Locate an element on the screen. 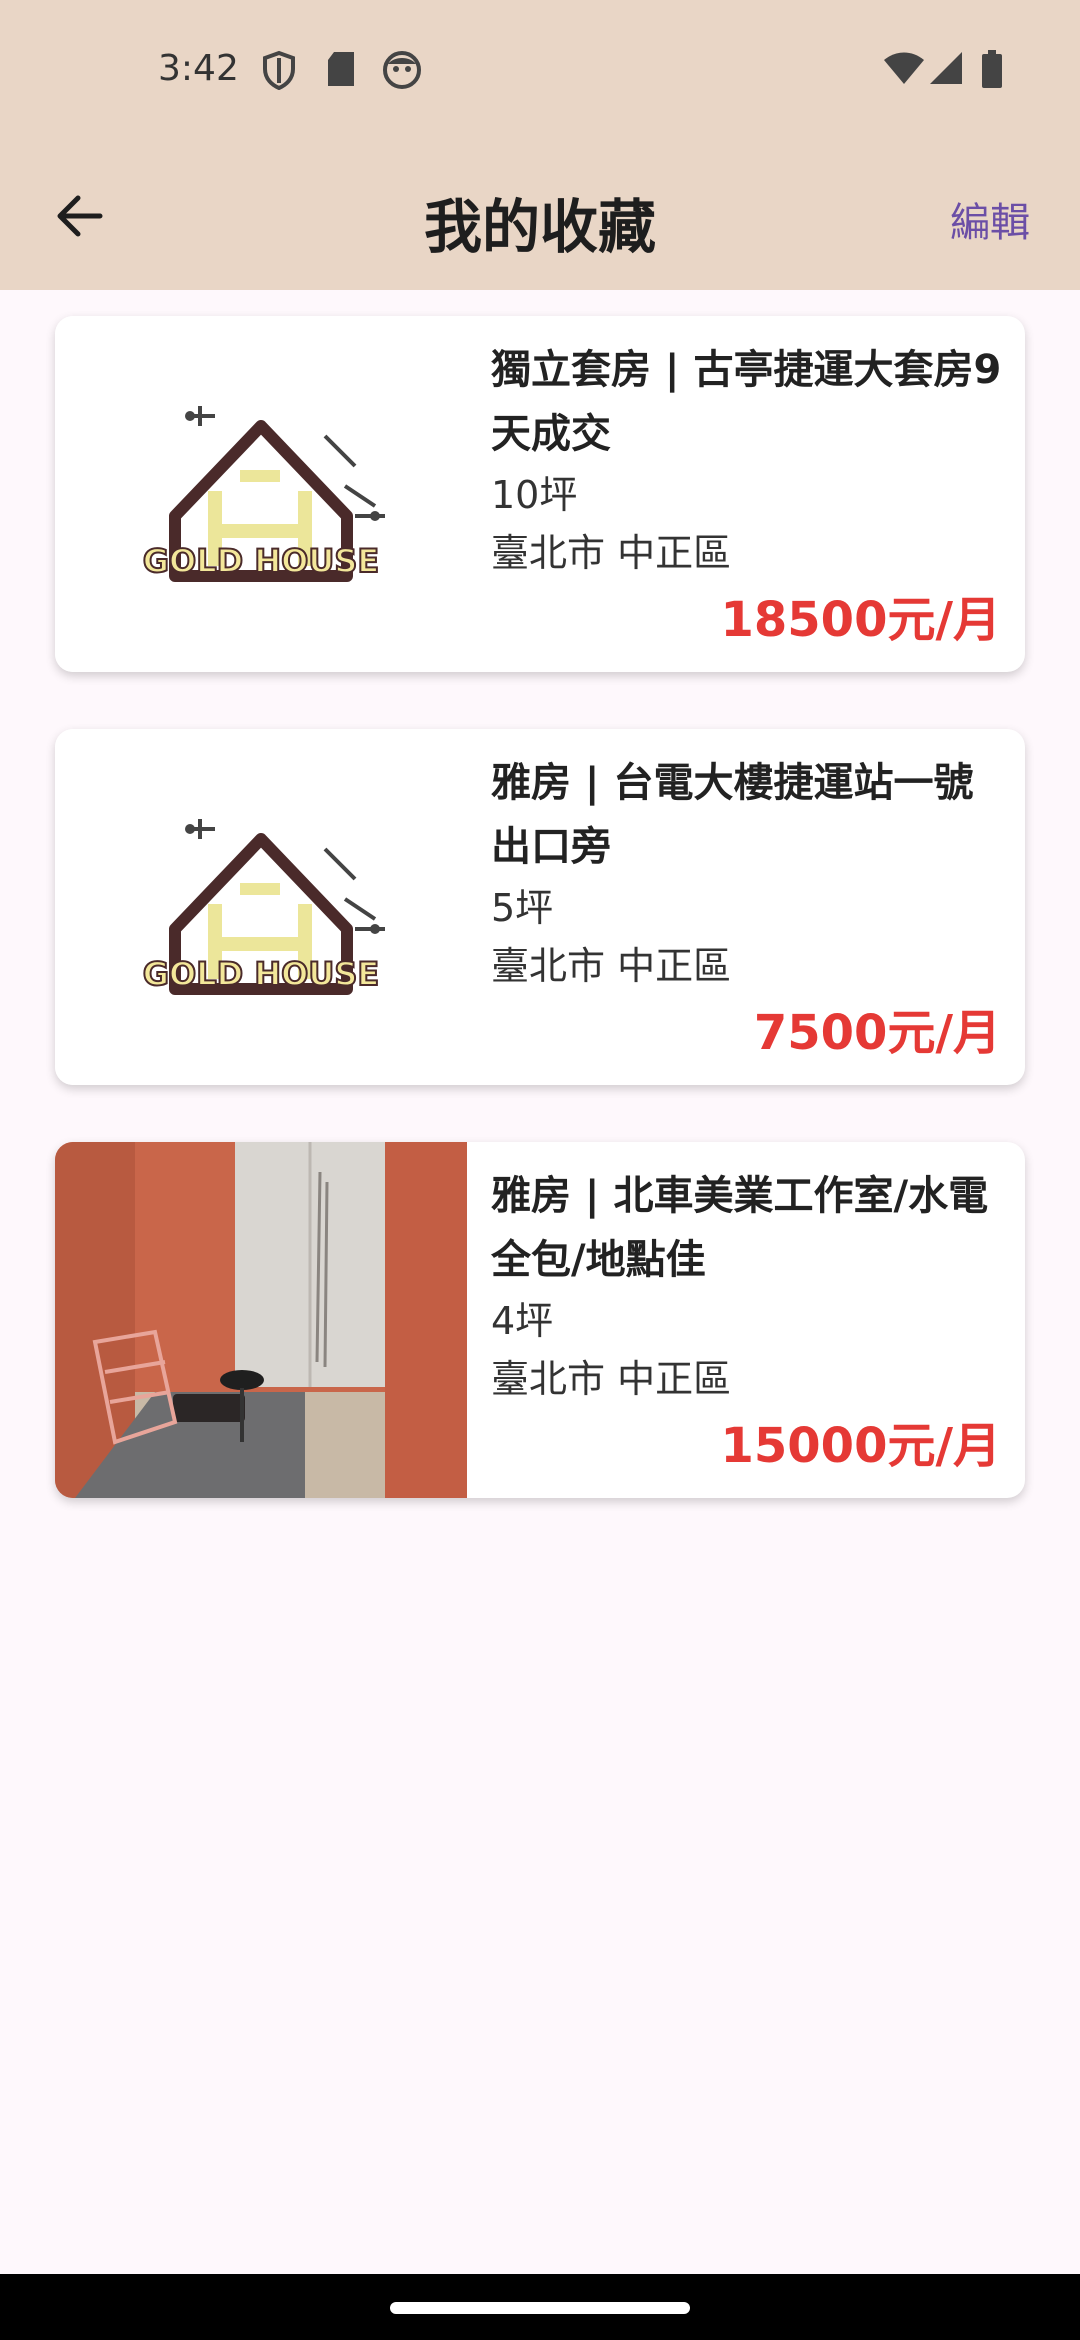 Image resolution: width=1080 pixels, height=2340 pixels. app-bar: 我的收藏 編輯 is located at coordinates (540, 215).